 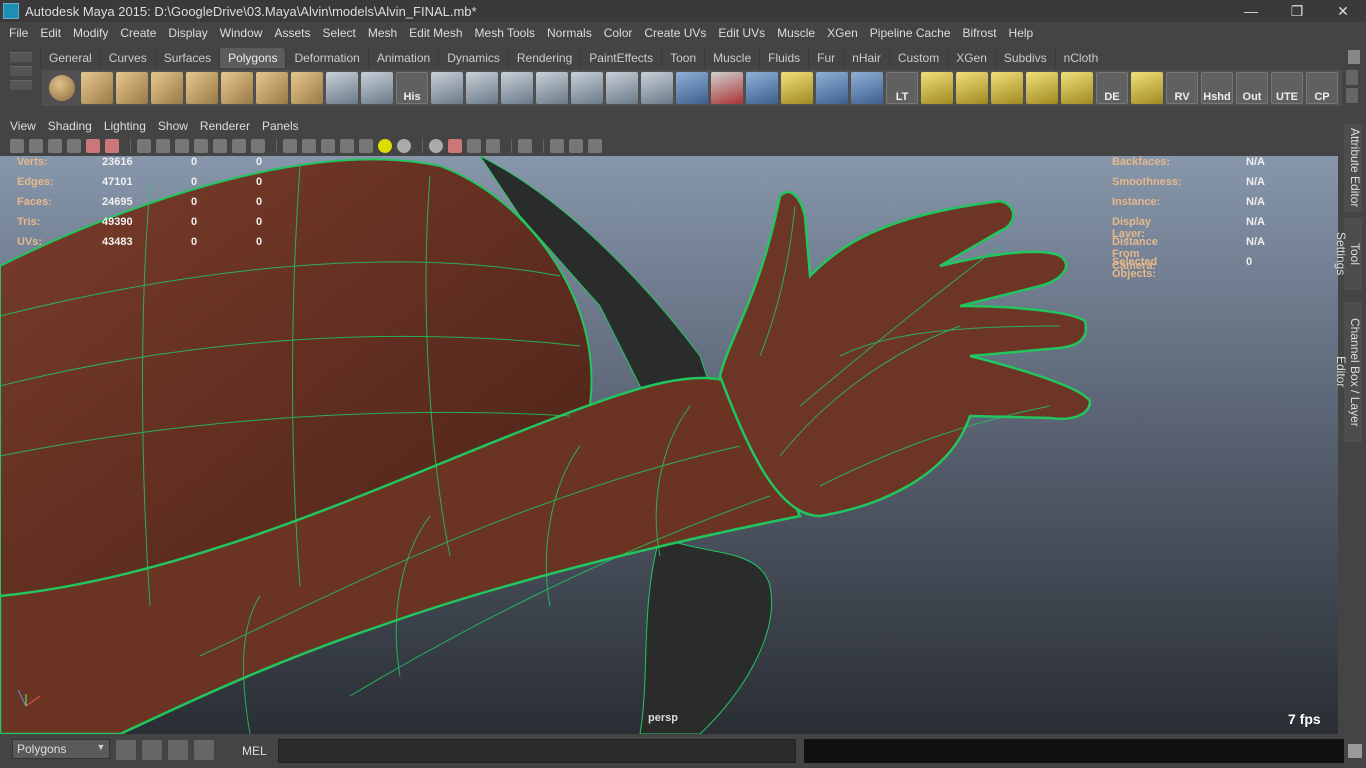 What do you see at coordinates (569, 33) in the screenshot?
I see `menu-normals: Normals` at bounding box center [569, 33].